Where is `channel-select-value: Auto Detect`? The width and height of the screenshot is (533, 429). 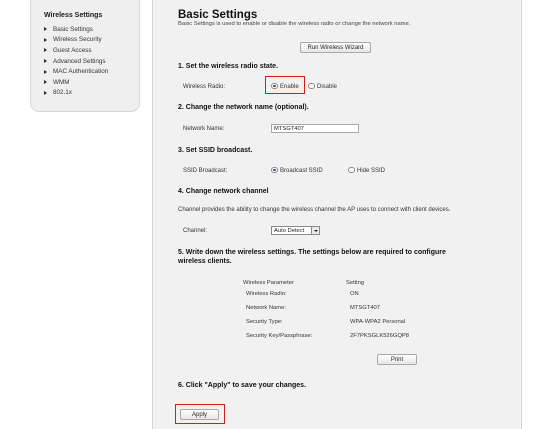 channel-select-value: Auto Detect is located at coordinates (289, 230).